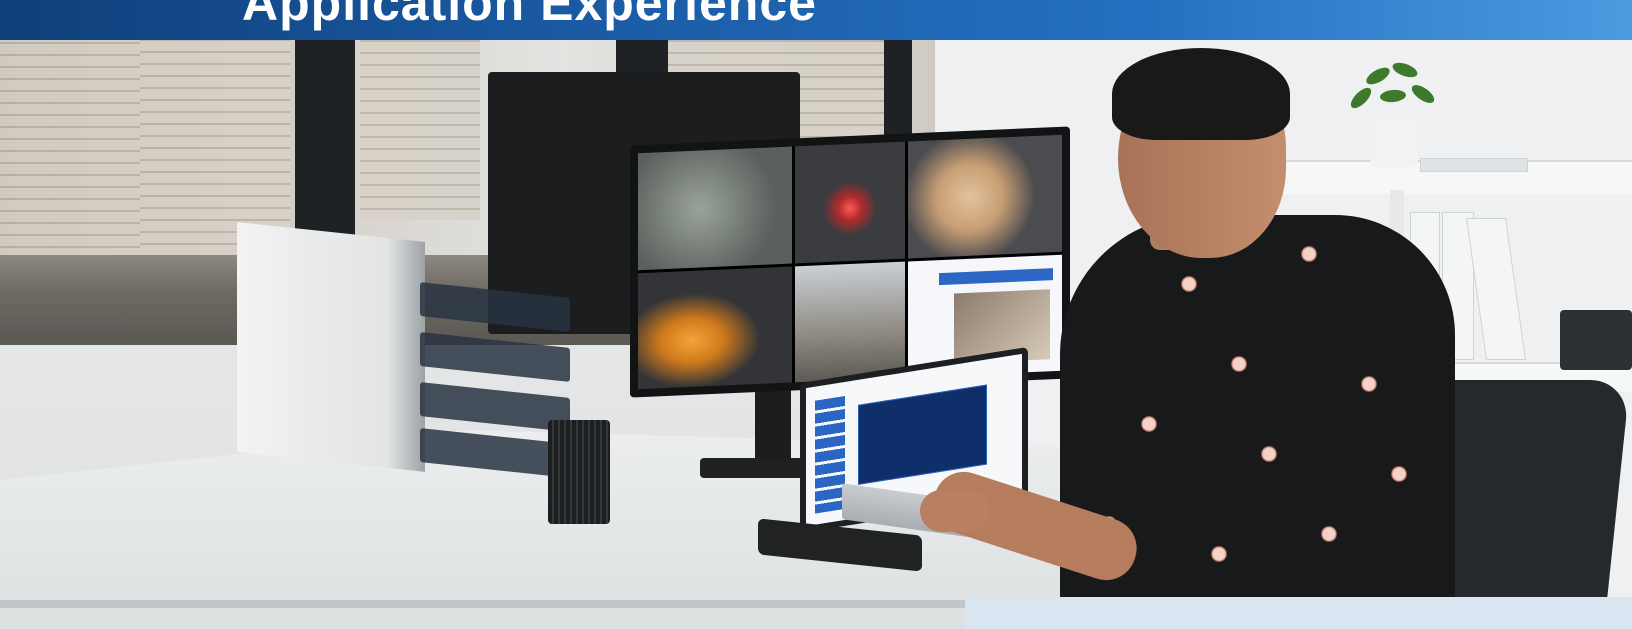 This screenshot has width=1632, height=629. Describe the element at coordinates (1298, 613) in the screenshot. I see `bottom-strip` at that location.